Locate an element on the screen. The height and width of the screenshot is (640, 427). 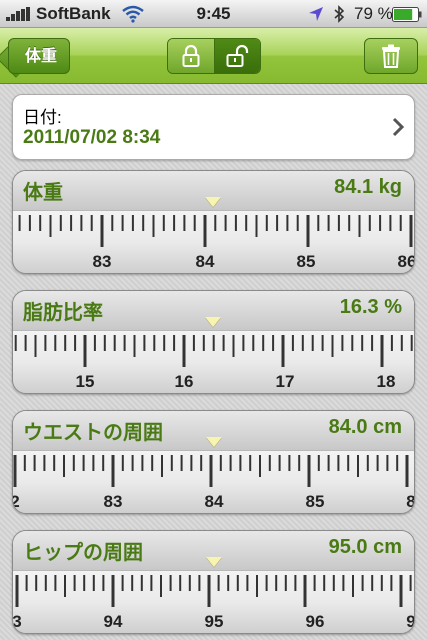
scale-name: ヒップの周囲 is located at coordinates (83, 553).